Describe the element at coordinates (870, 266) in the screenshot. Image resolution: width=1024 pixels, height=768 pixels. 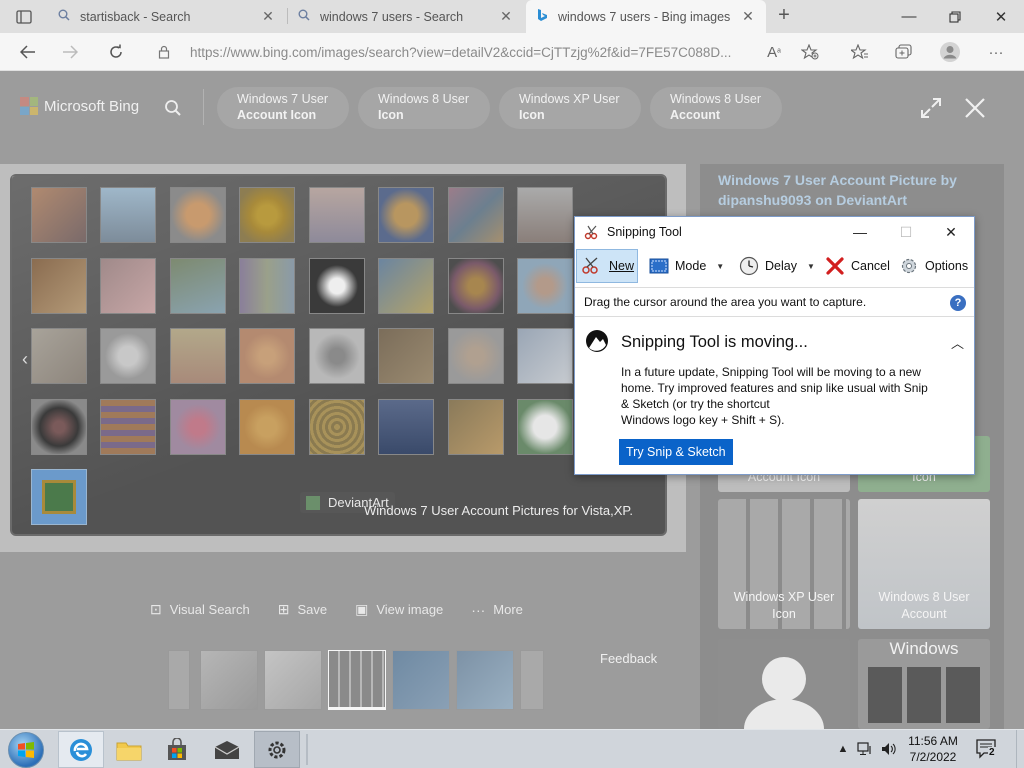
I see `cancel-label: Cancel` at that location.